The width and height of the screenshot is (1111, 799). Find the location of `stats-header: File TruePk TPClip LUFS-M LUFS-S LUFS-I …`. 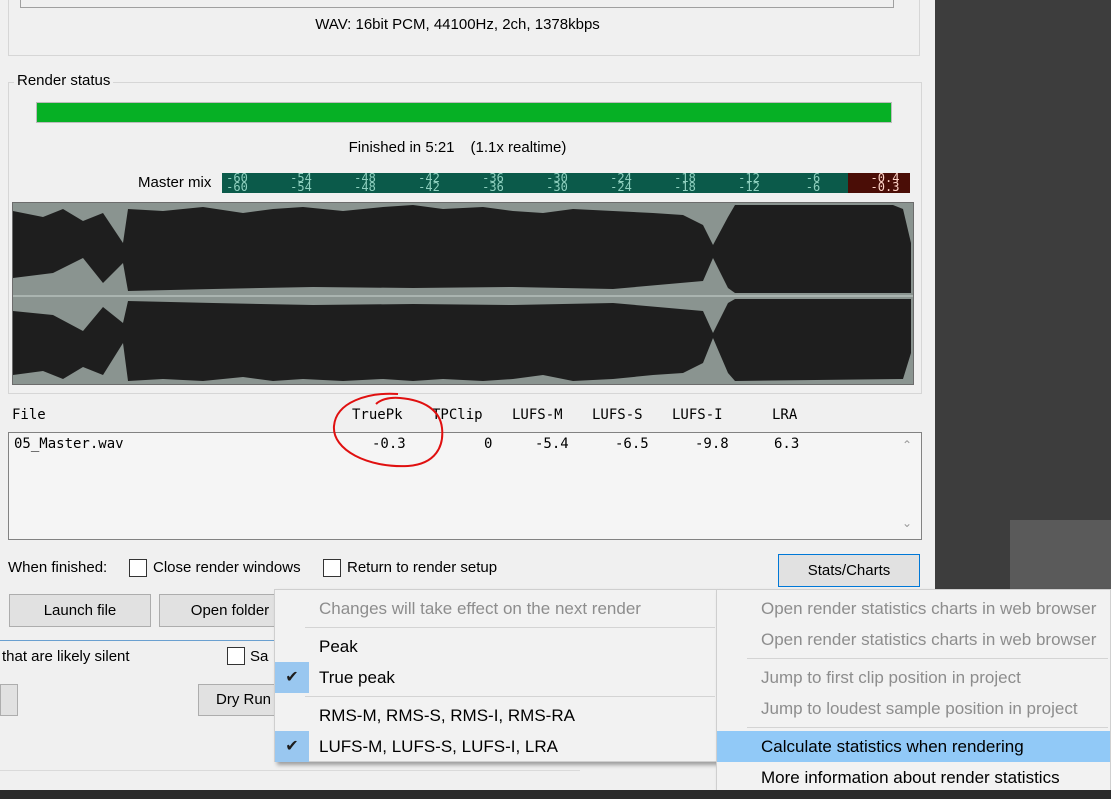

stats-header: File TruePk TPClip LUFS-M LUFS-S LUFS-I … is located at coordinates (457, 416).